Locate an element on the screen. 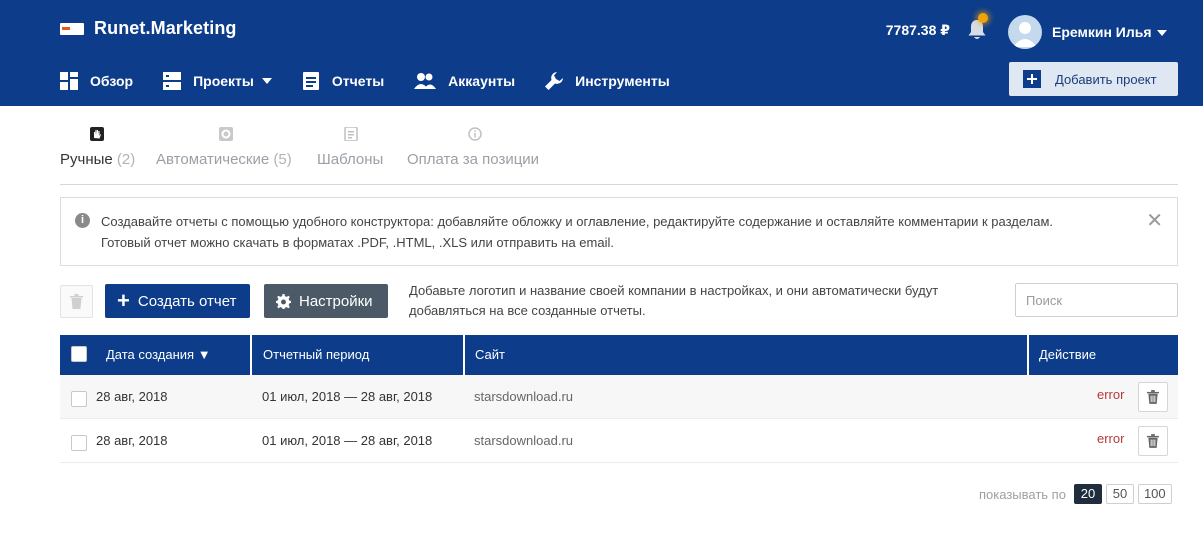 The image size is (1203, 557). nav-label: Отчеты is located at coordinates (358, 81).